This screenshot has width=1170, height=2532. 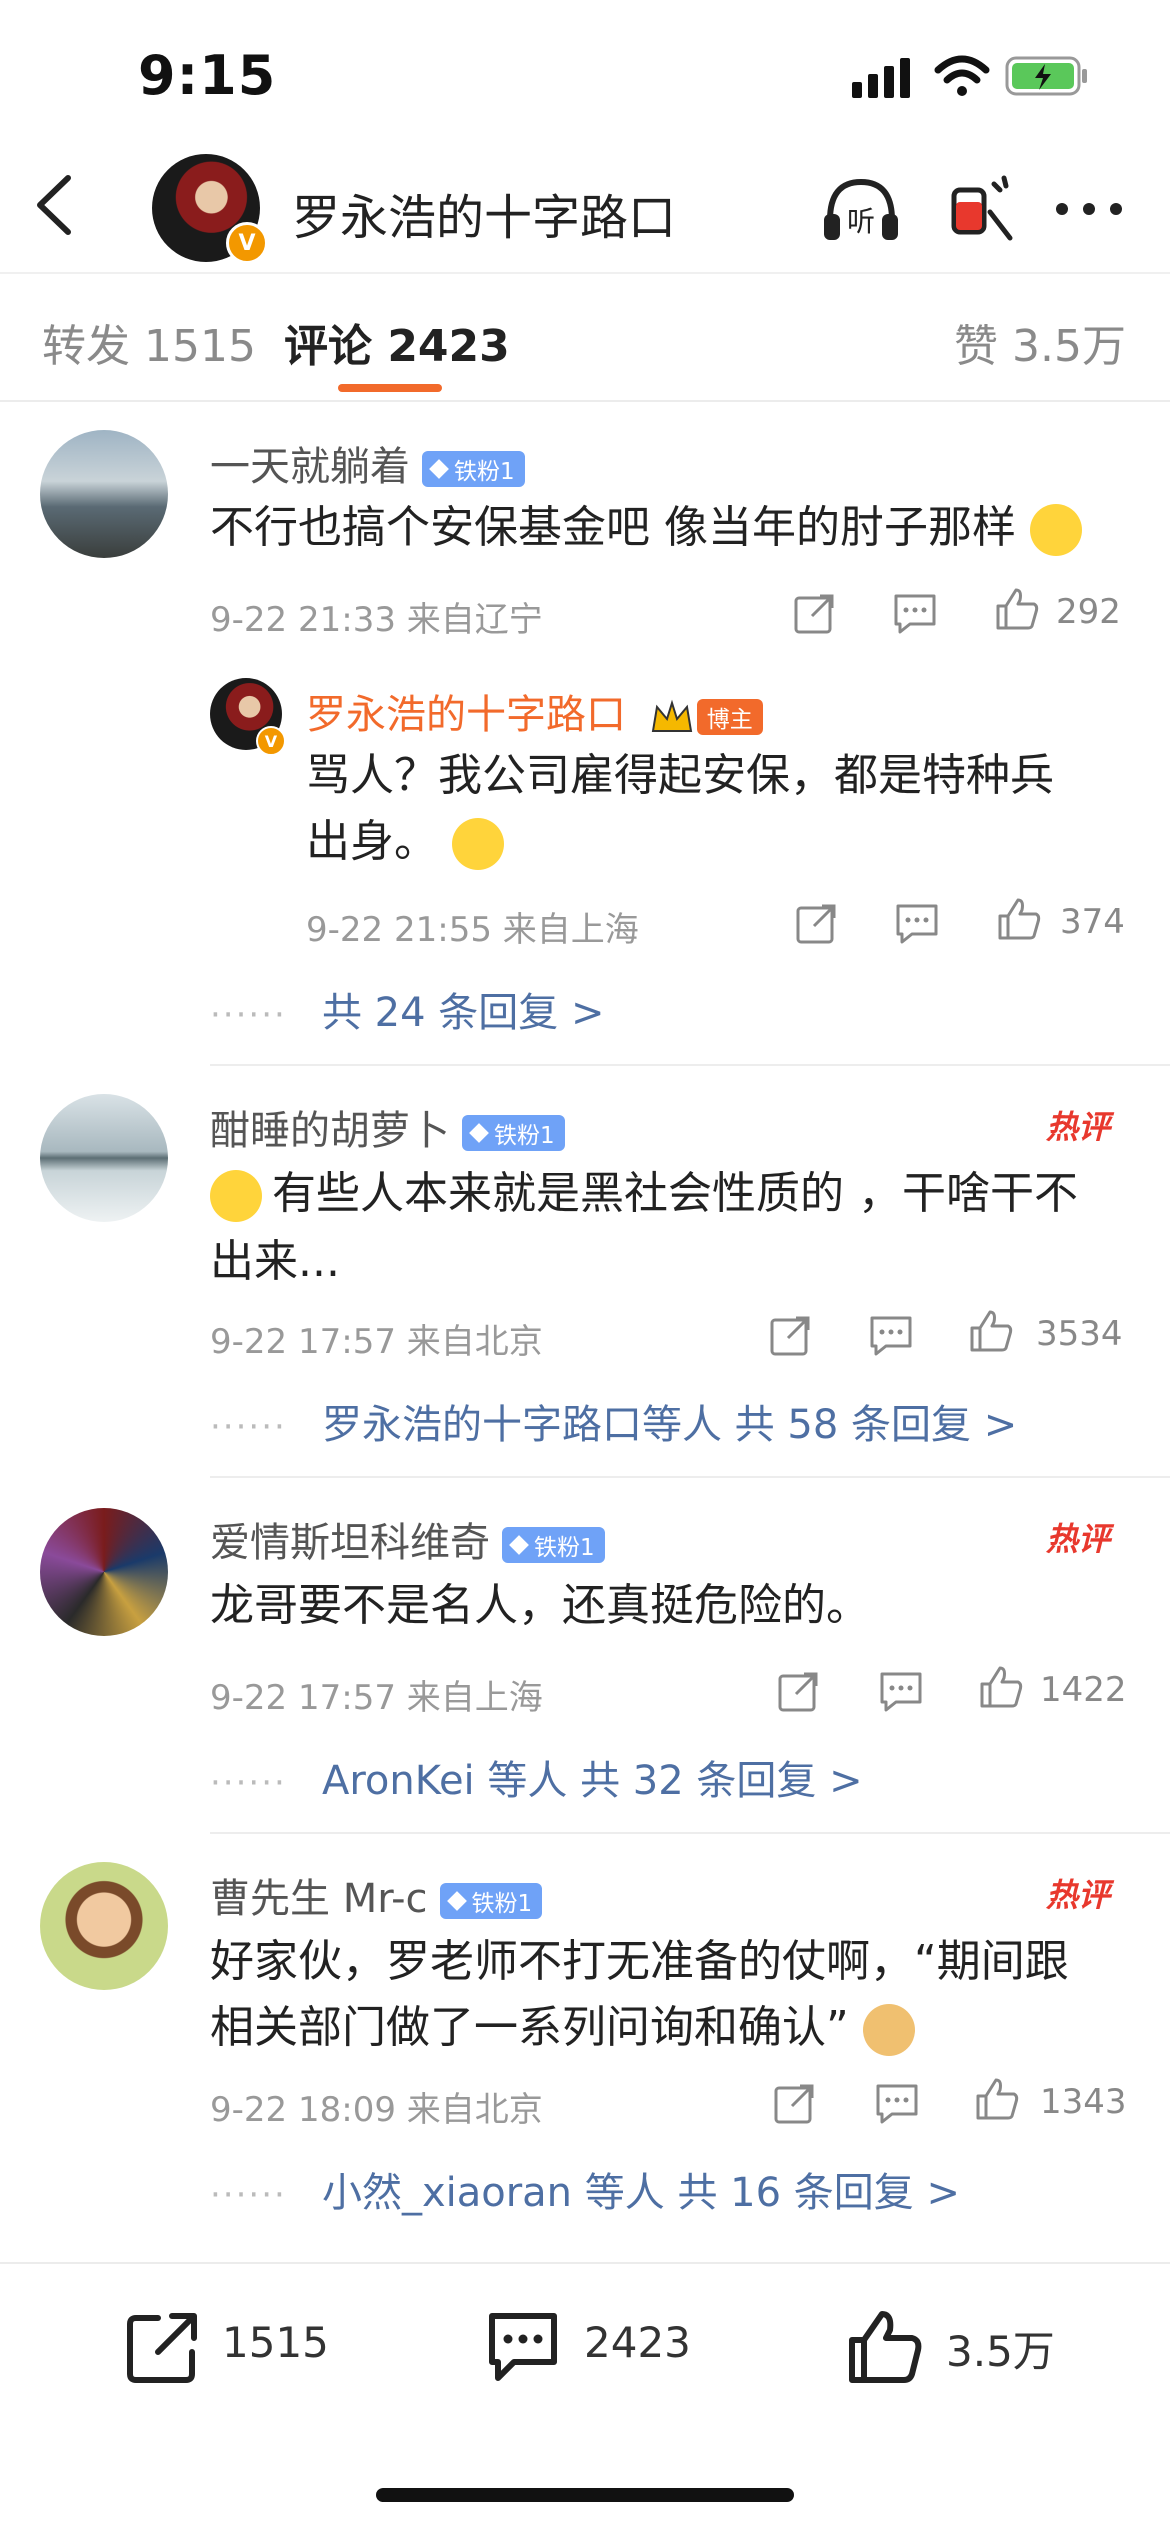 I want to click on comment-meta: 9-22 17:57 来自北京, so click(x=376, y=1342).